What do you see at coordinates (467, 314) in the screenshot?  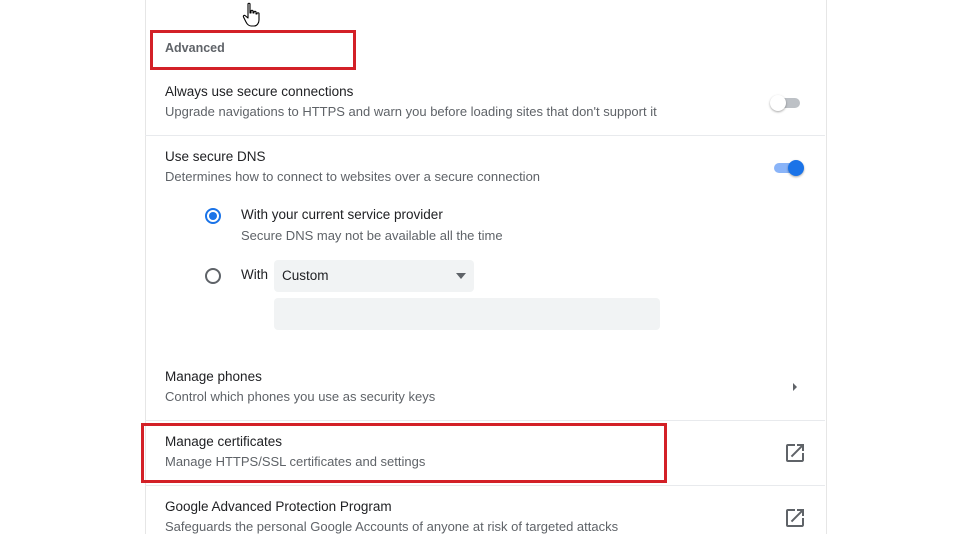 I see `custom-dns-input` at bounding box center [467, 314].